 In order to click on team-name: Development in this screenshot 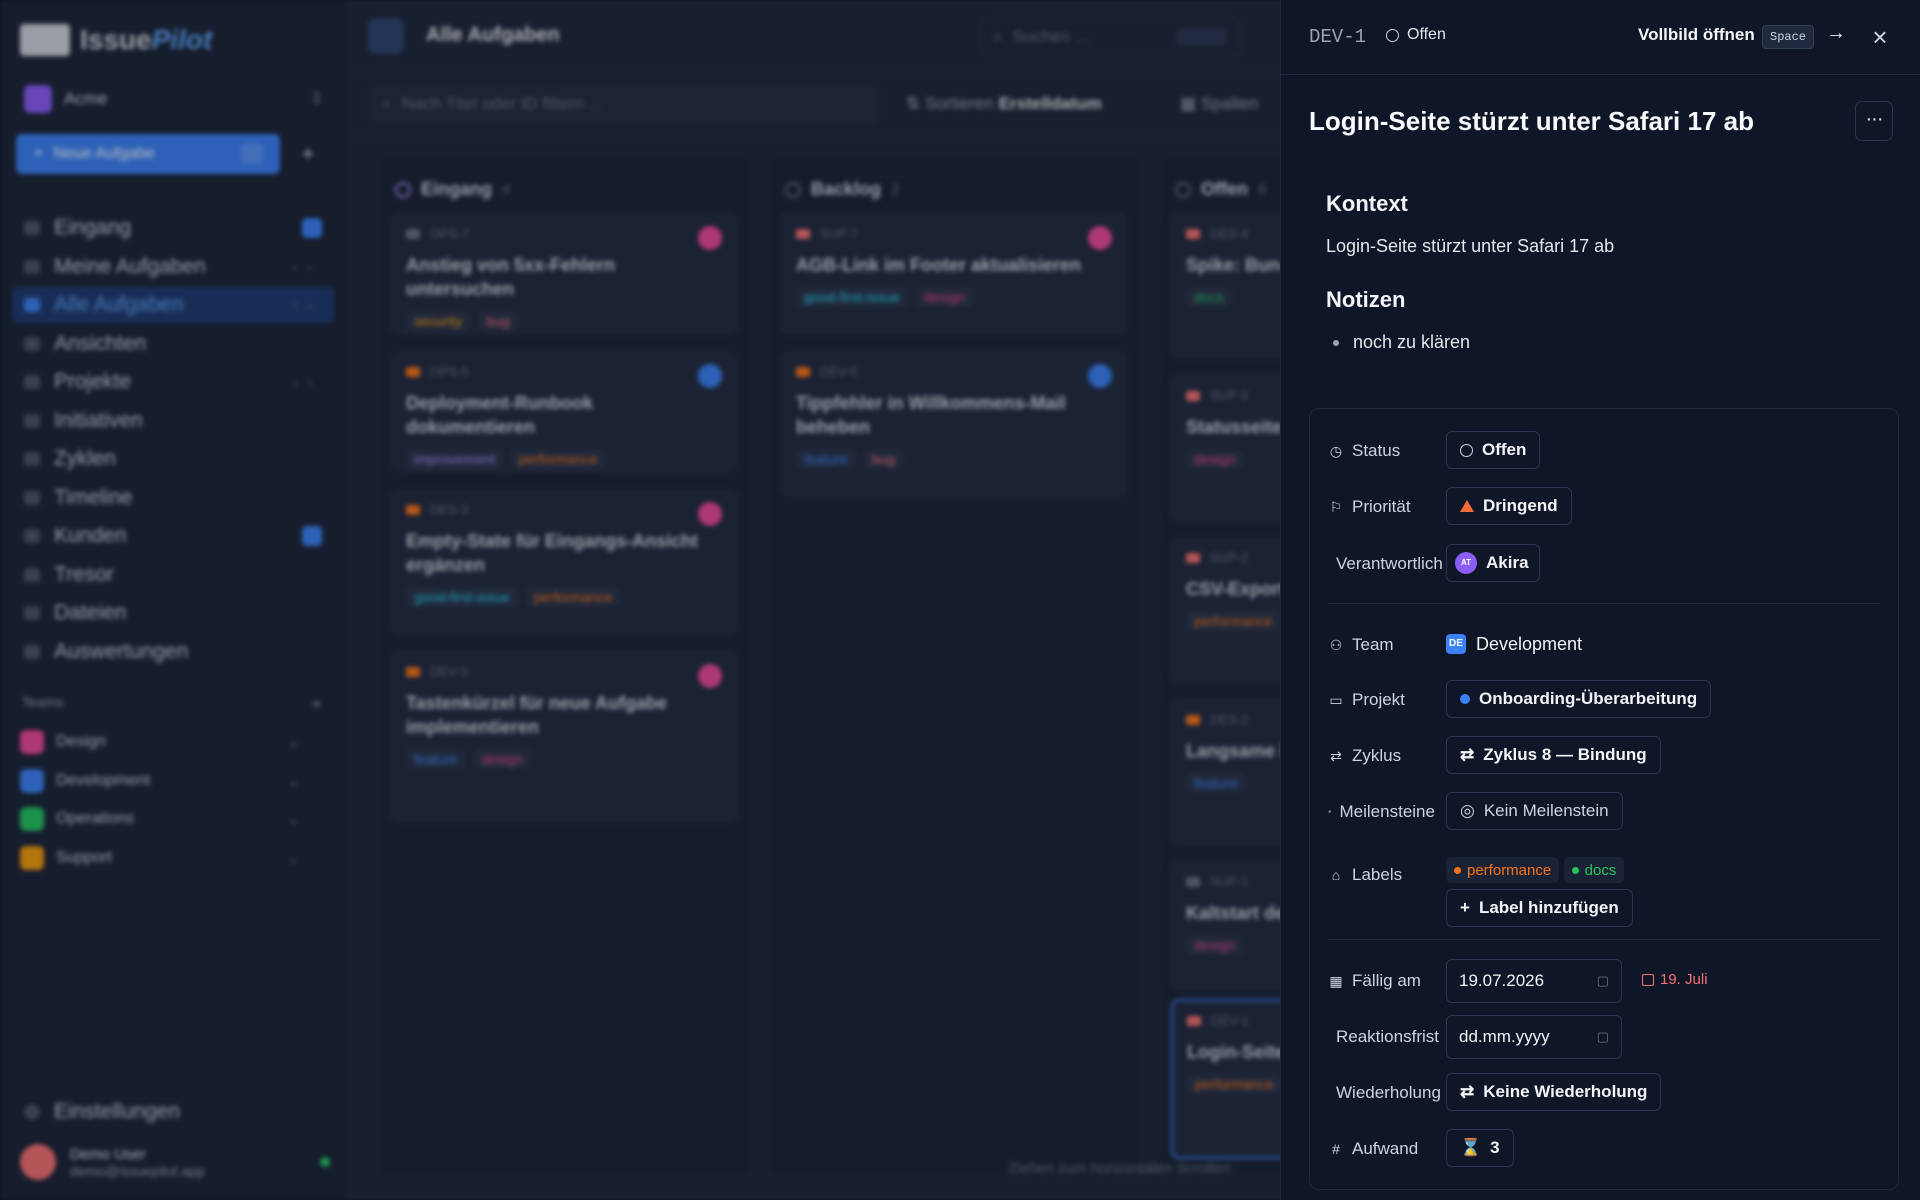, I will do `click(1529, 643)`.